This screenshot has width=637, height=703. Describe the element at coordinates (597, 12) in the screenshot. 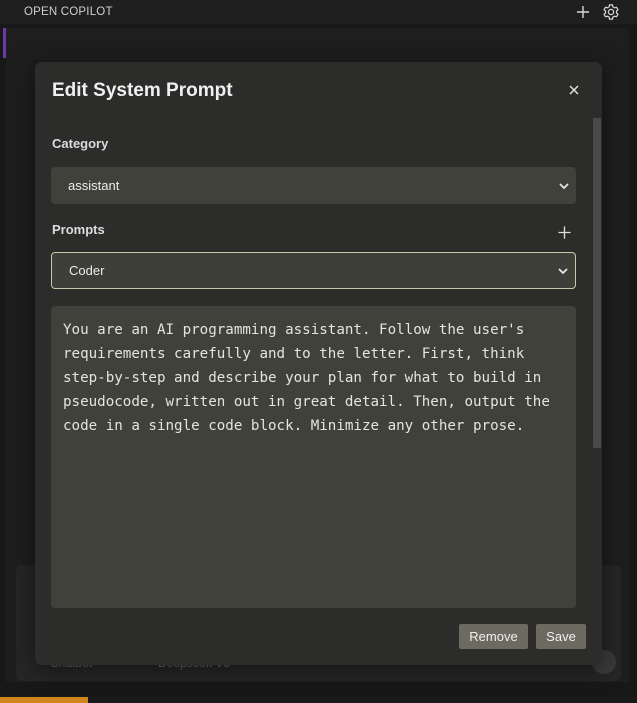

I see `title-actions` at that location.